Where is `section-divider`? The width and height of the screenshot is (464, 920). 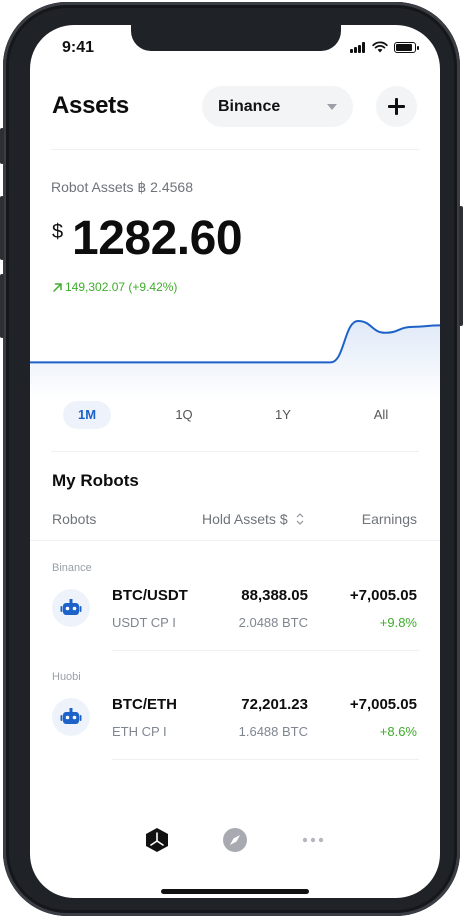
section-divider is located at coordinates (235, 451).